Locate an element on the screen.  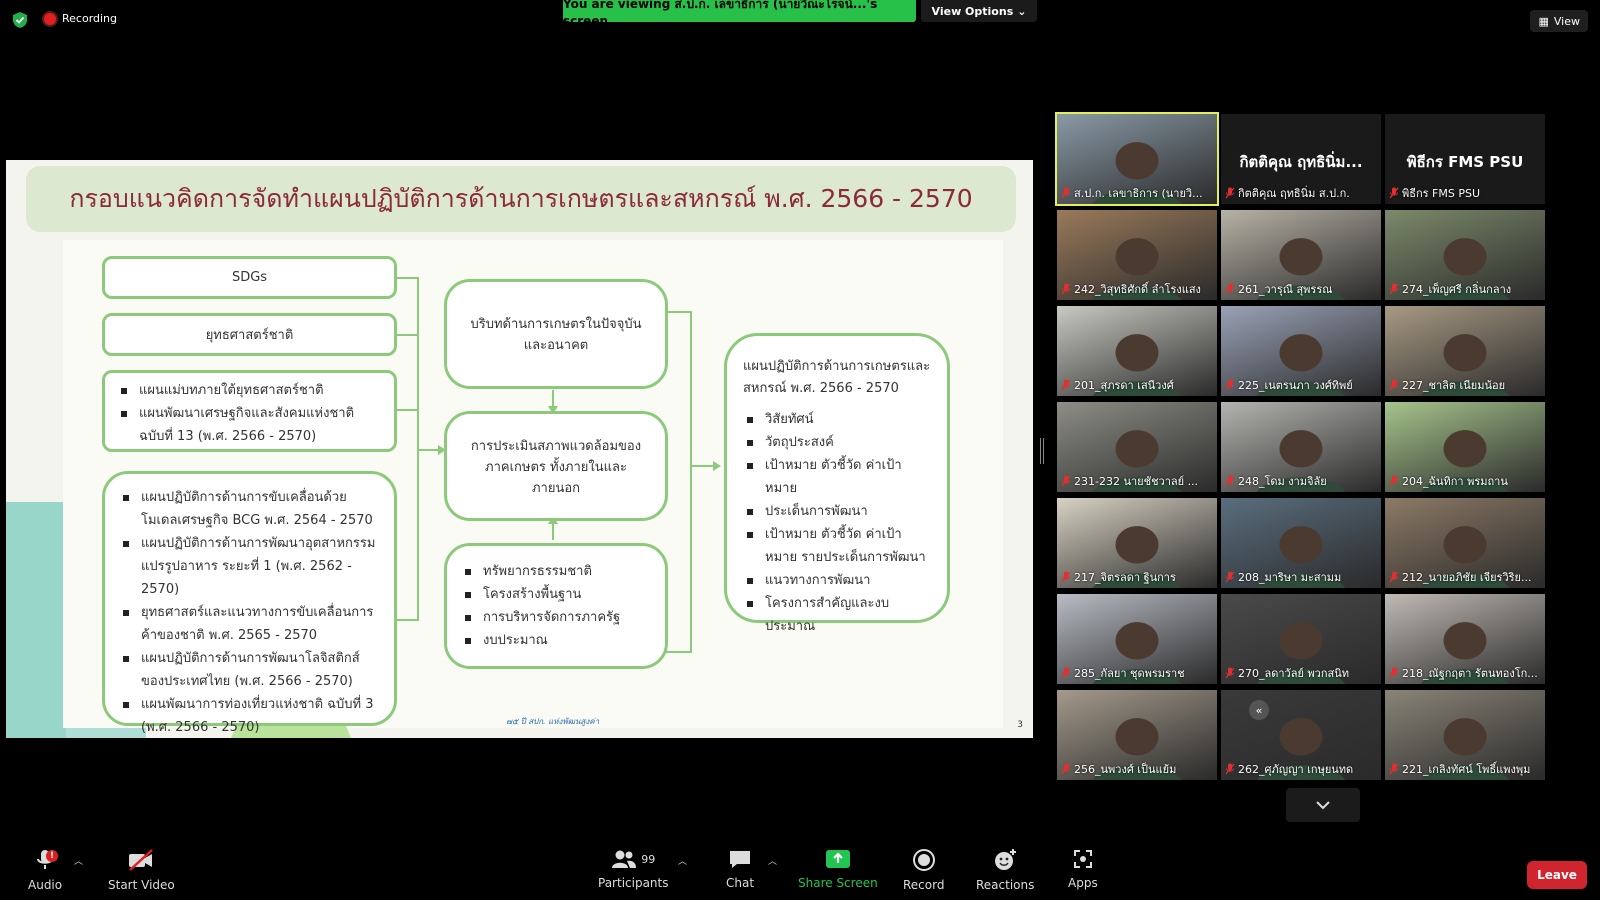
participant-name: 221_เกลิงทัศน์ โพธิ์แพงพุม is located at coordinates (1466, 769).